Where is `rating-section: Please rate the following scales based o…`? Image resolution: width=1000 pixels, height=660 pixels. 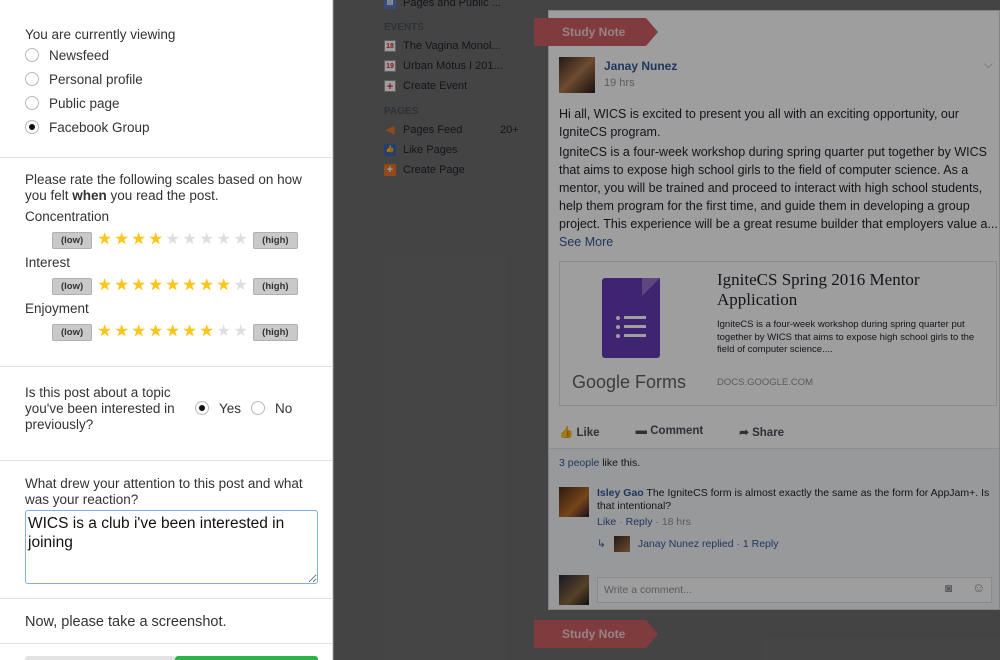 rating-section: Please rate the following scales based o… is located at coordinates (166, 262).